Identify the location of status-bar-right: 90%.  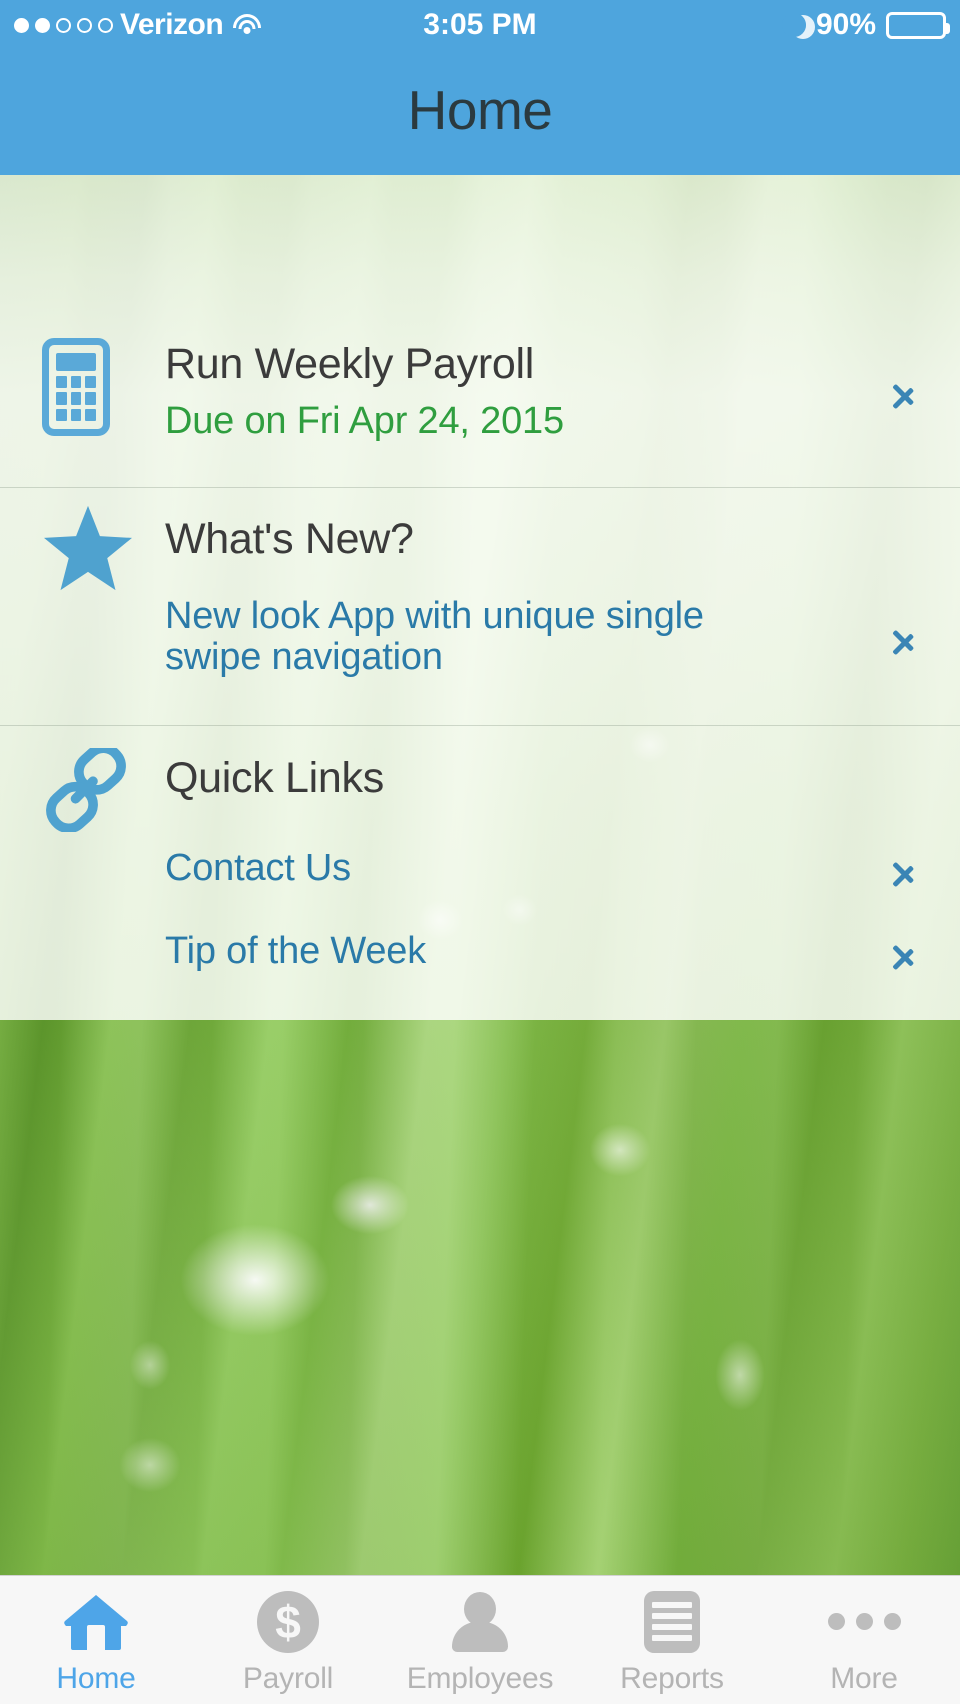
(865, 25).